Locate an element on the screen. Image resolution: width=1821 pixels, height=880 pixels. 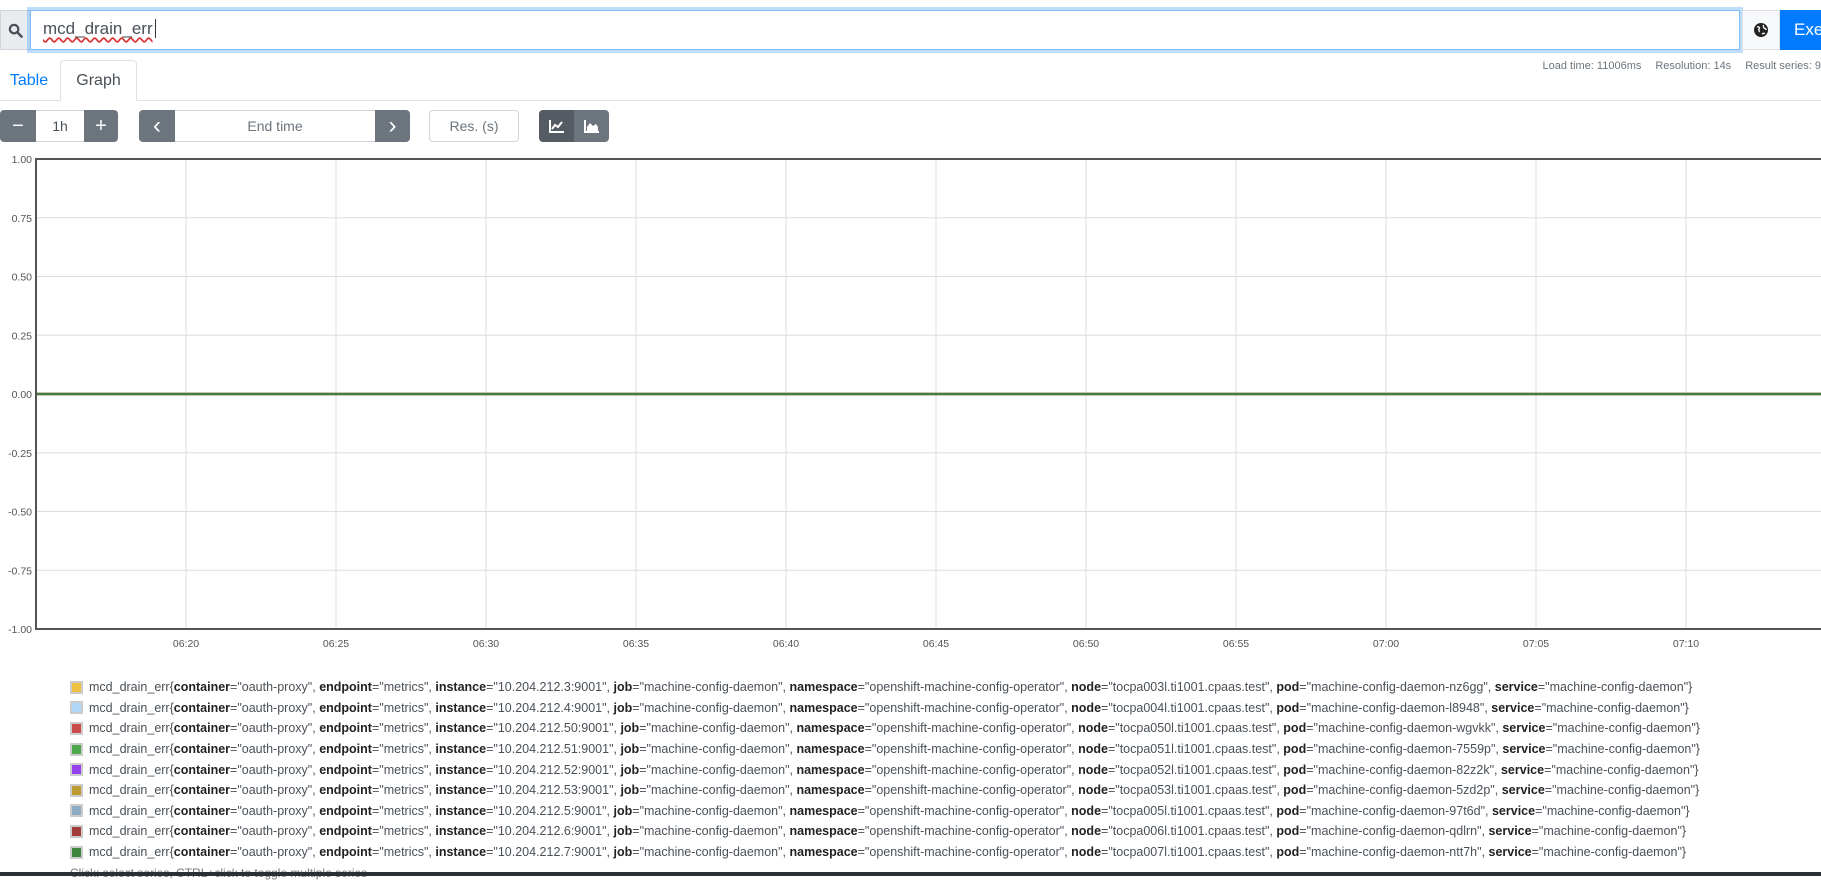
label-value: tocpa050l.ti1001.cpaas.test is located at coordinates (1196, 728).